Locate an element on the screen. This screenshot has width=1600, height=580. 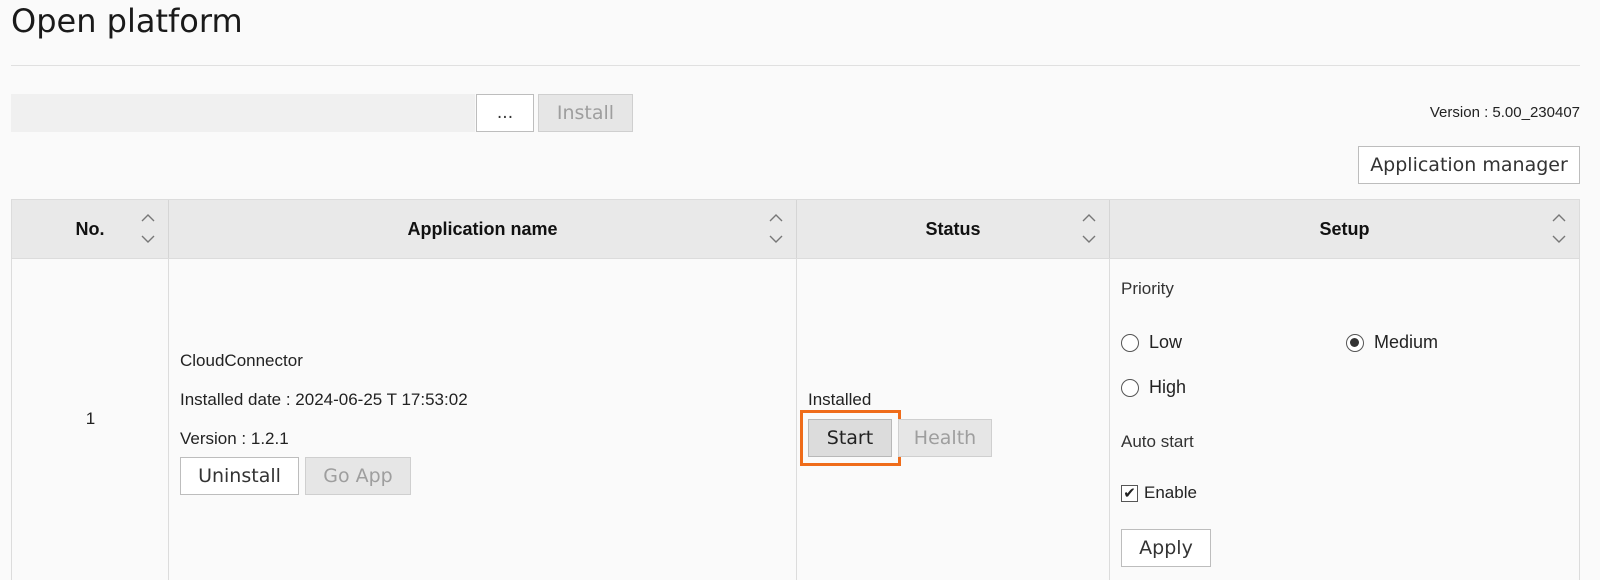
cell-no: 1 is located at coordinates (90, 419).